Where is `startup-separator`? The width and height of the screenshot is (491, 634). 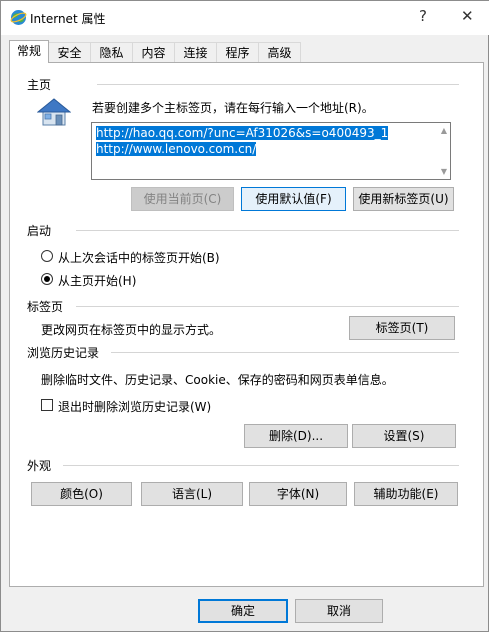 startup-separator is located at coordinates (267, 230).